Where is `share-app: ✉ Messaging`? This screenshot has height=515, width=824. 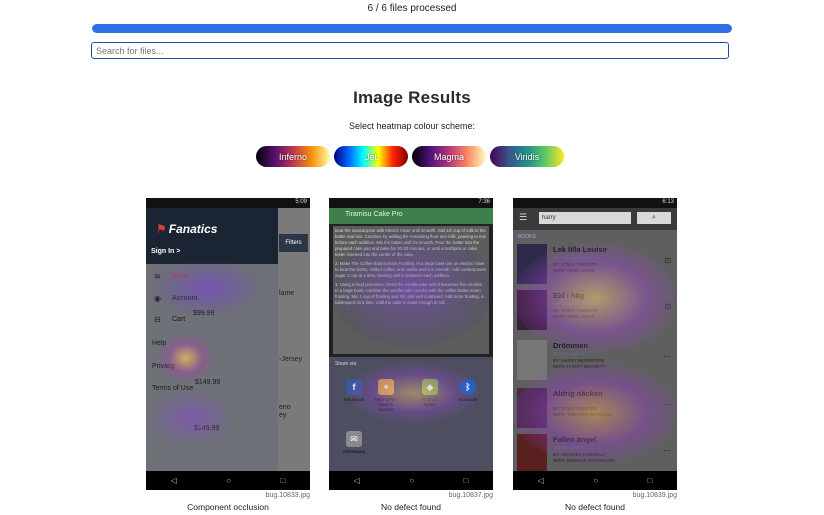 share-app: ✉ Messaging is located at coordinates (354, 442).